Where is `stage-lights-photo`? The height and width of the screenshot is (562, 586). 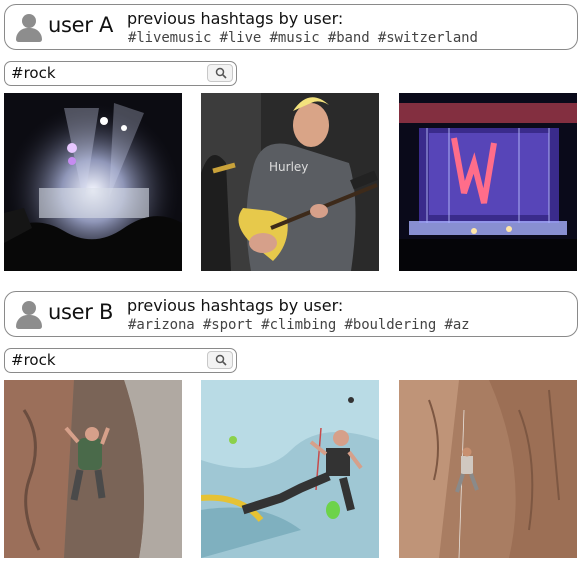 stage-lights-photo is located at coordinates (488, 182).